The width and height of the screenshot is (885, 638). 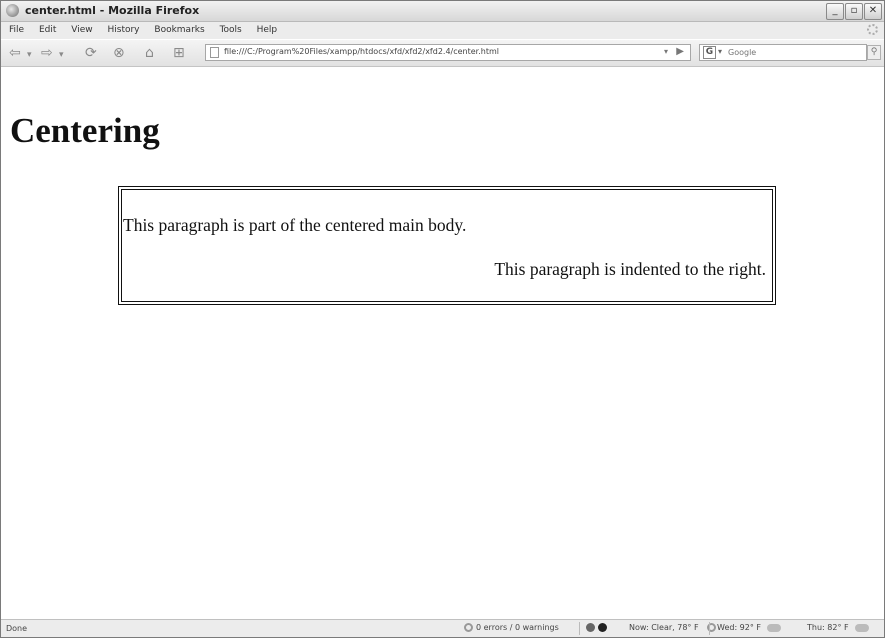 I want to click on go-arrow-icon: ▶, so click(x=680, y=51).